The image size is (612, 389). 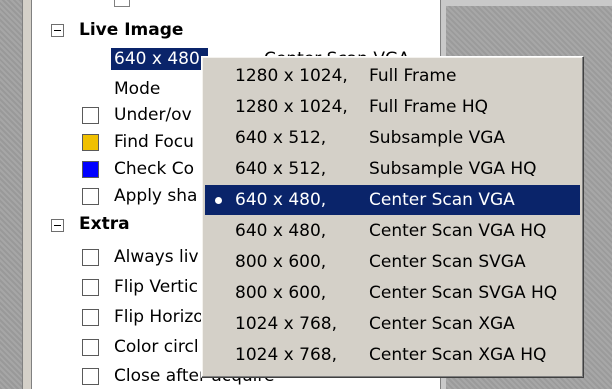 I want to click on collapse-extra-icon, so click(x=57, y=225).